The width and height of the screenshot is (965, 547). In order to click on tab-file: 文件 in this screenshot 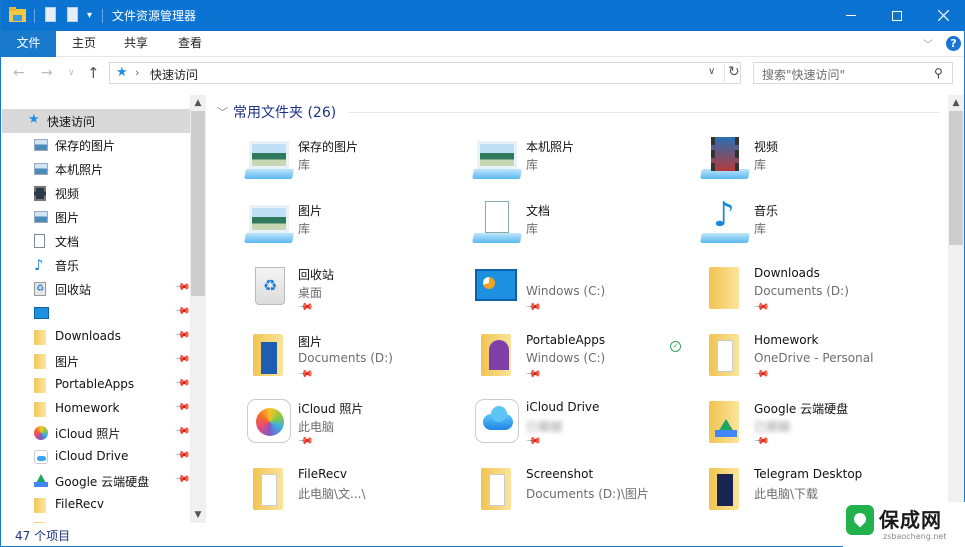, I will do `click(28, 44)`.